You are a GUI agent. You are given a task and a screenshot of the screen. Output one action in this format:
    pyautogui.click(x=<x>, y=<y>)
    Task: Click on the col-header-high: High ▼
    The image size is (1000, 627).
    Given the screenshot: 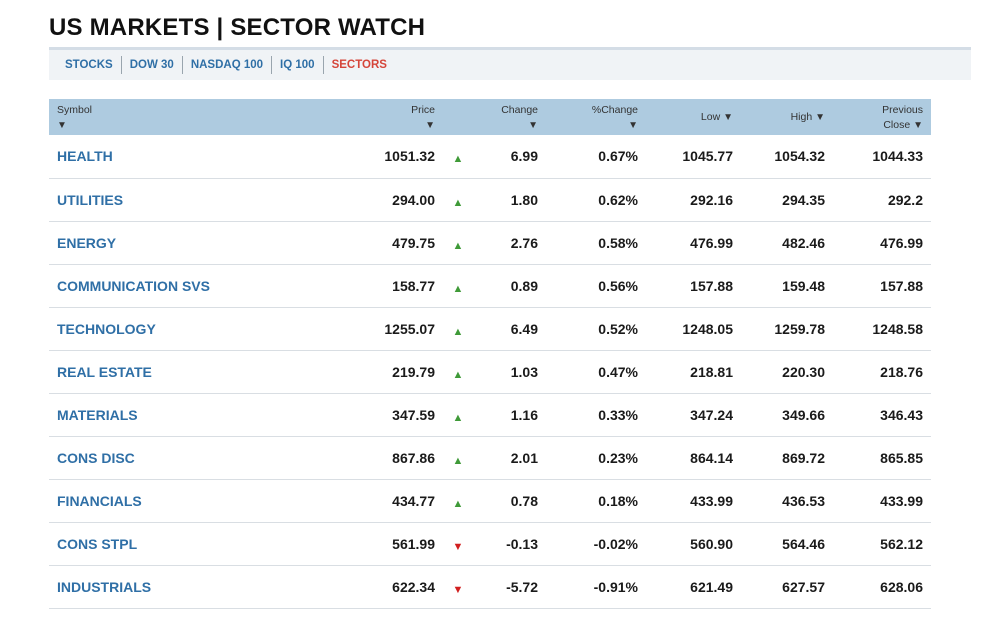 What is the action you would take?
    pyautogui.click(x=787, y=117)
    